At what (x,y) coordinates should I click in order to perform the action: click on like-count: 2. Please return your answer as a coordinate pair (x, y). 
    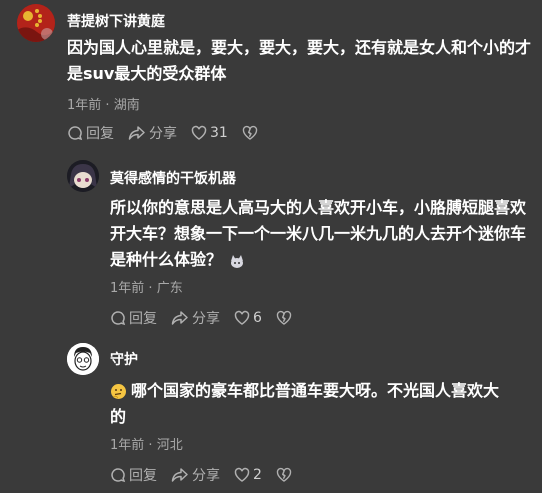
    Looking at the image, I should click on (257, 475).